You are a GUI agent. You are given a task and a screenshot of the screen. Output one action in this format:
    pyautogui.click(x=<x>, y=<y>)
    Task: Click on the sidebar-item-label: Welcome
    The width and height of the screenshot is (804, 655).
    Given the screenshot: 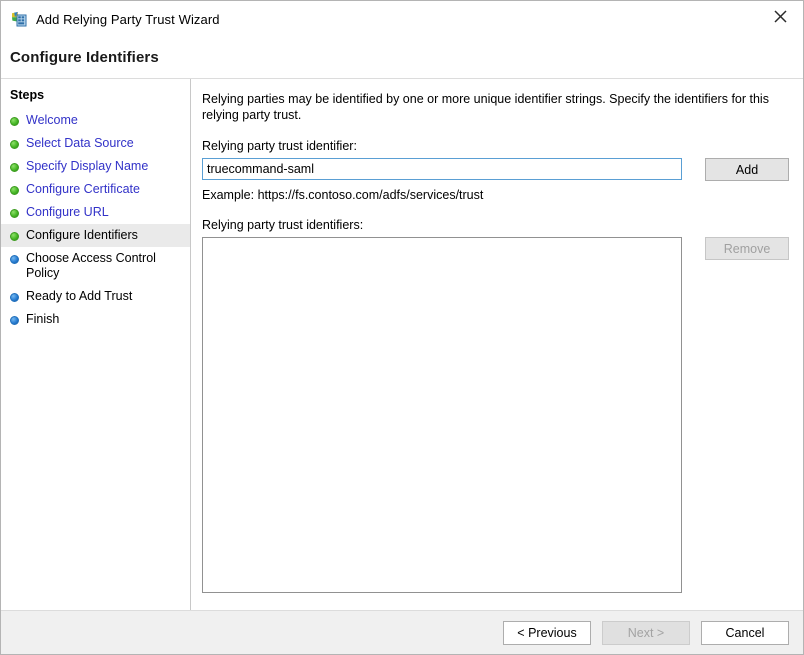 What is the action you would take?
    pyautogui.click(x=52, y=120)
    